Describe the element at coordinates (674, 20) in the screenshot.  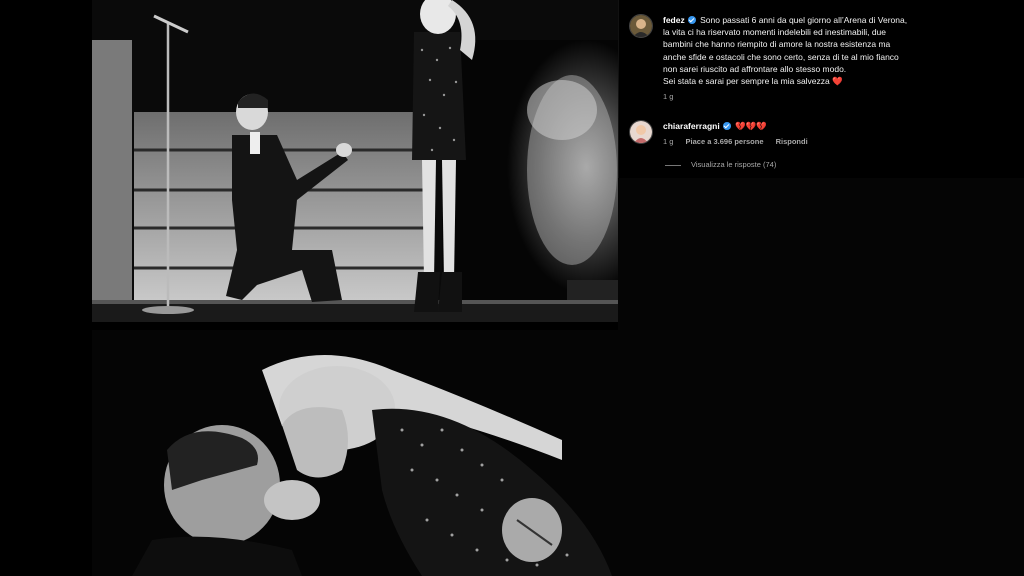
I see `caption-username: fedez` at that location.